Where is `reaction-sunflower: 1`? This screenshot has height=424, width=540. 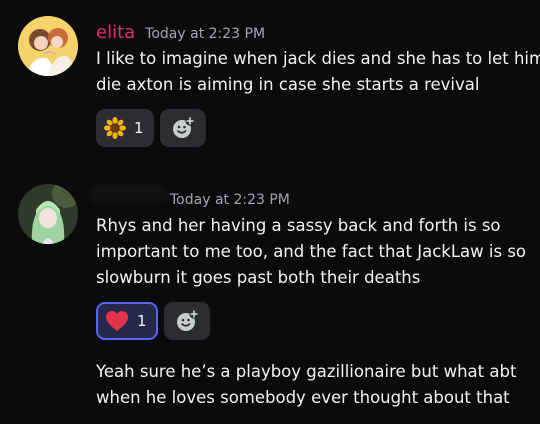 reaction-sunflower: 1 is located at coordinates (125, 128).